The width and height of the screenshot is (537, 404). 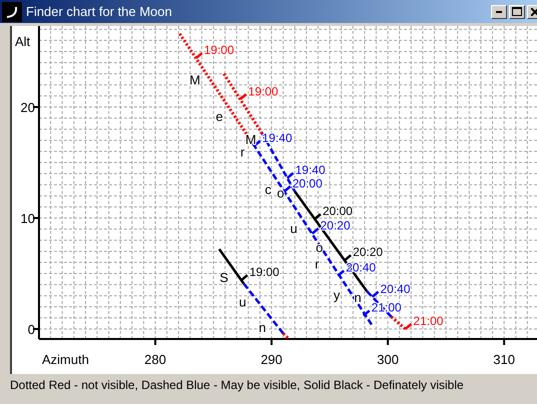 What do you see at coordinates (65, 359) in the screenshot?
I see `axis-title: Azimuth` at bounding box center [65, 359].